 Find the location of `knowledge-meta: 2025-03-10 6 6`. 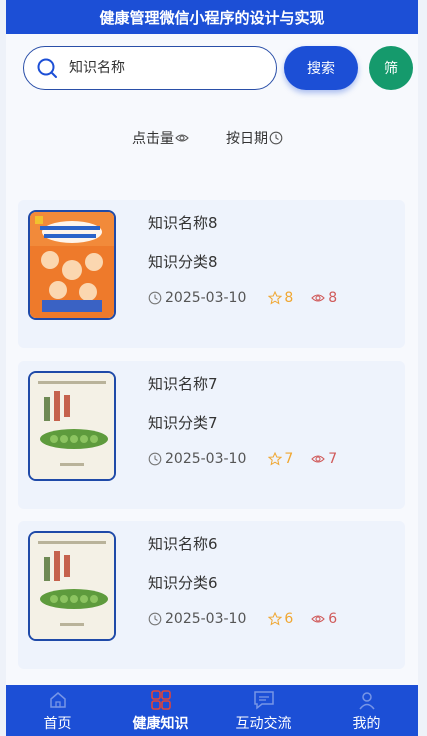

knowledge-meta: 2025-03-10 6 6 is located at coordinates (242, 619).